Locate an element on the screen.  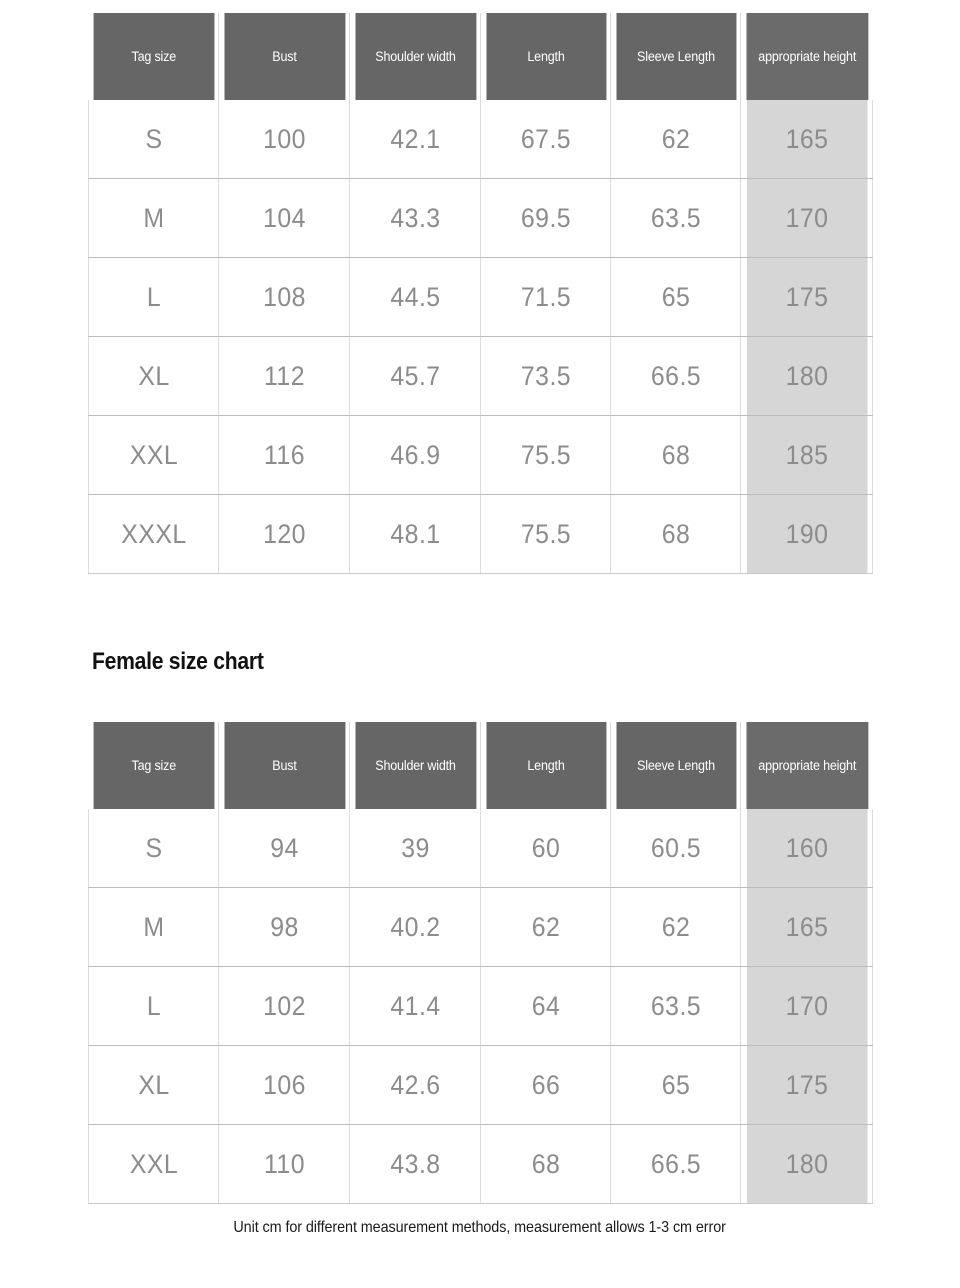
cell-value: 39 is located at coordinates (415, 848).